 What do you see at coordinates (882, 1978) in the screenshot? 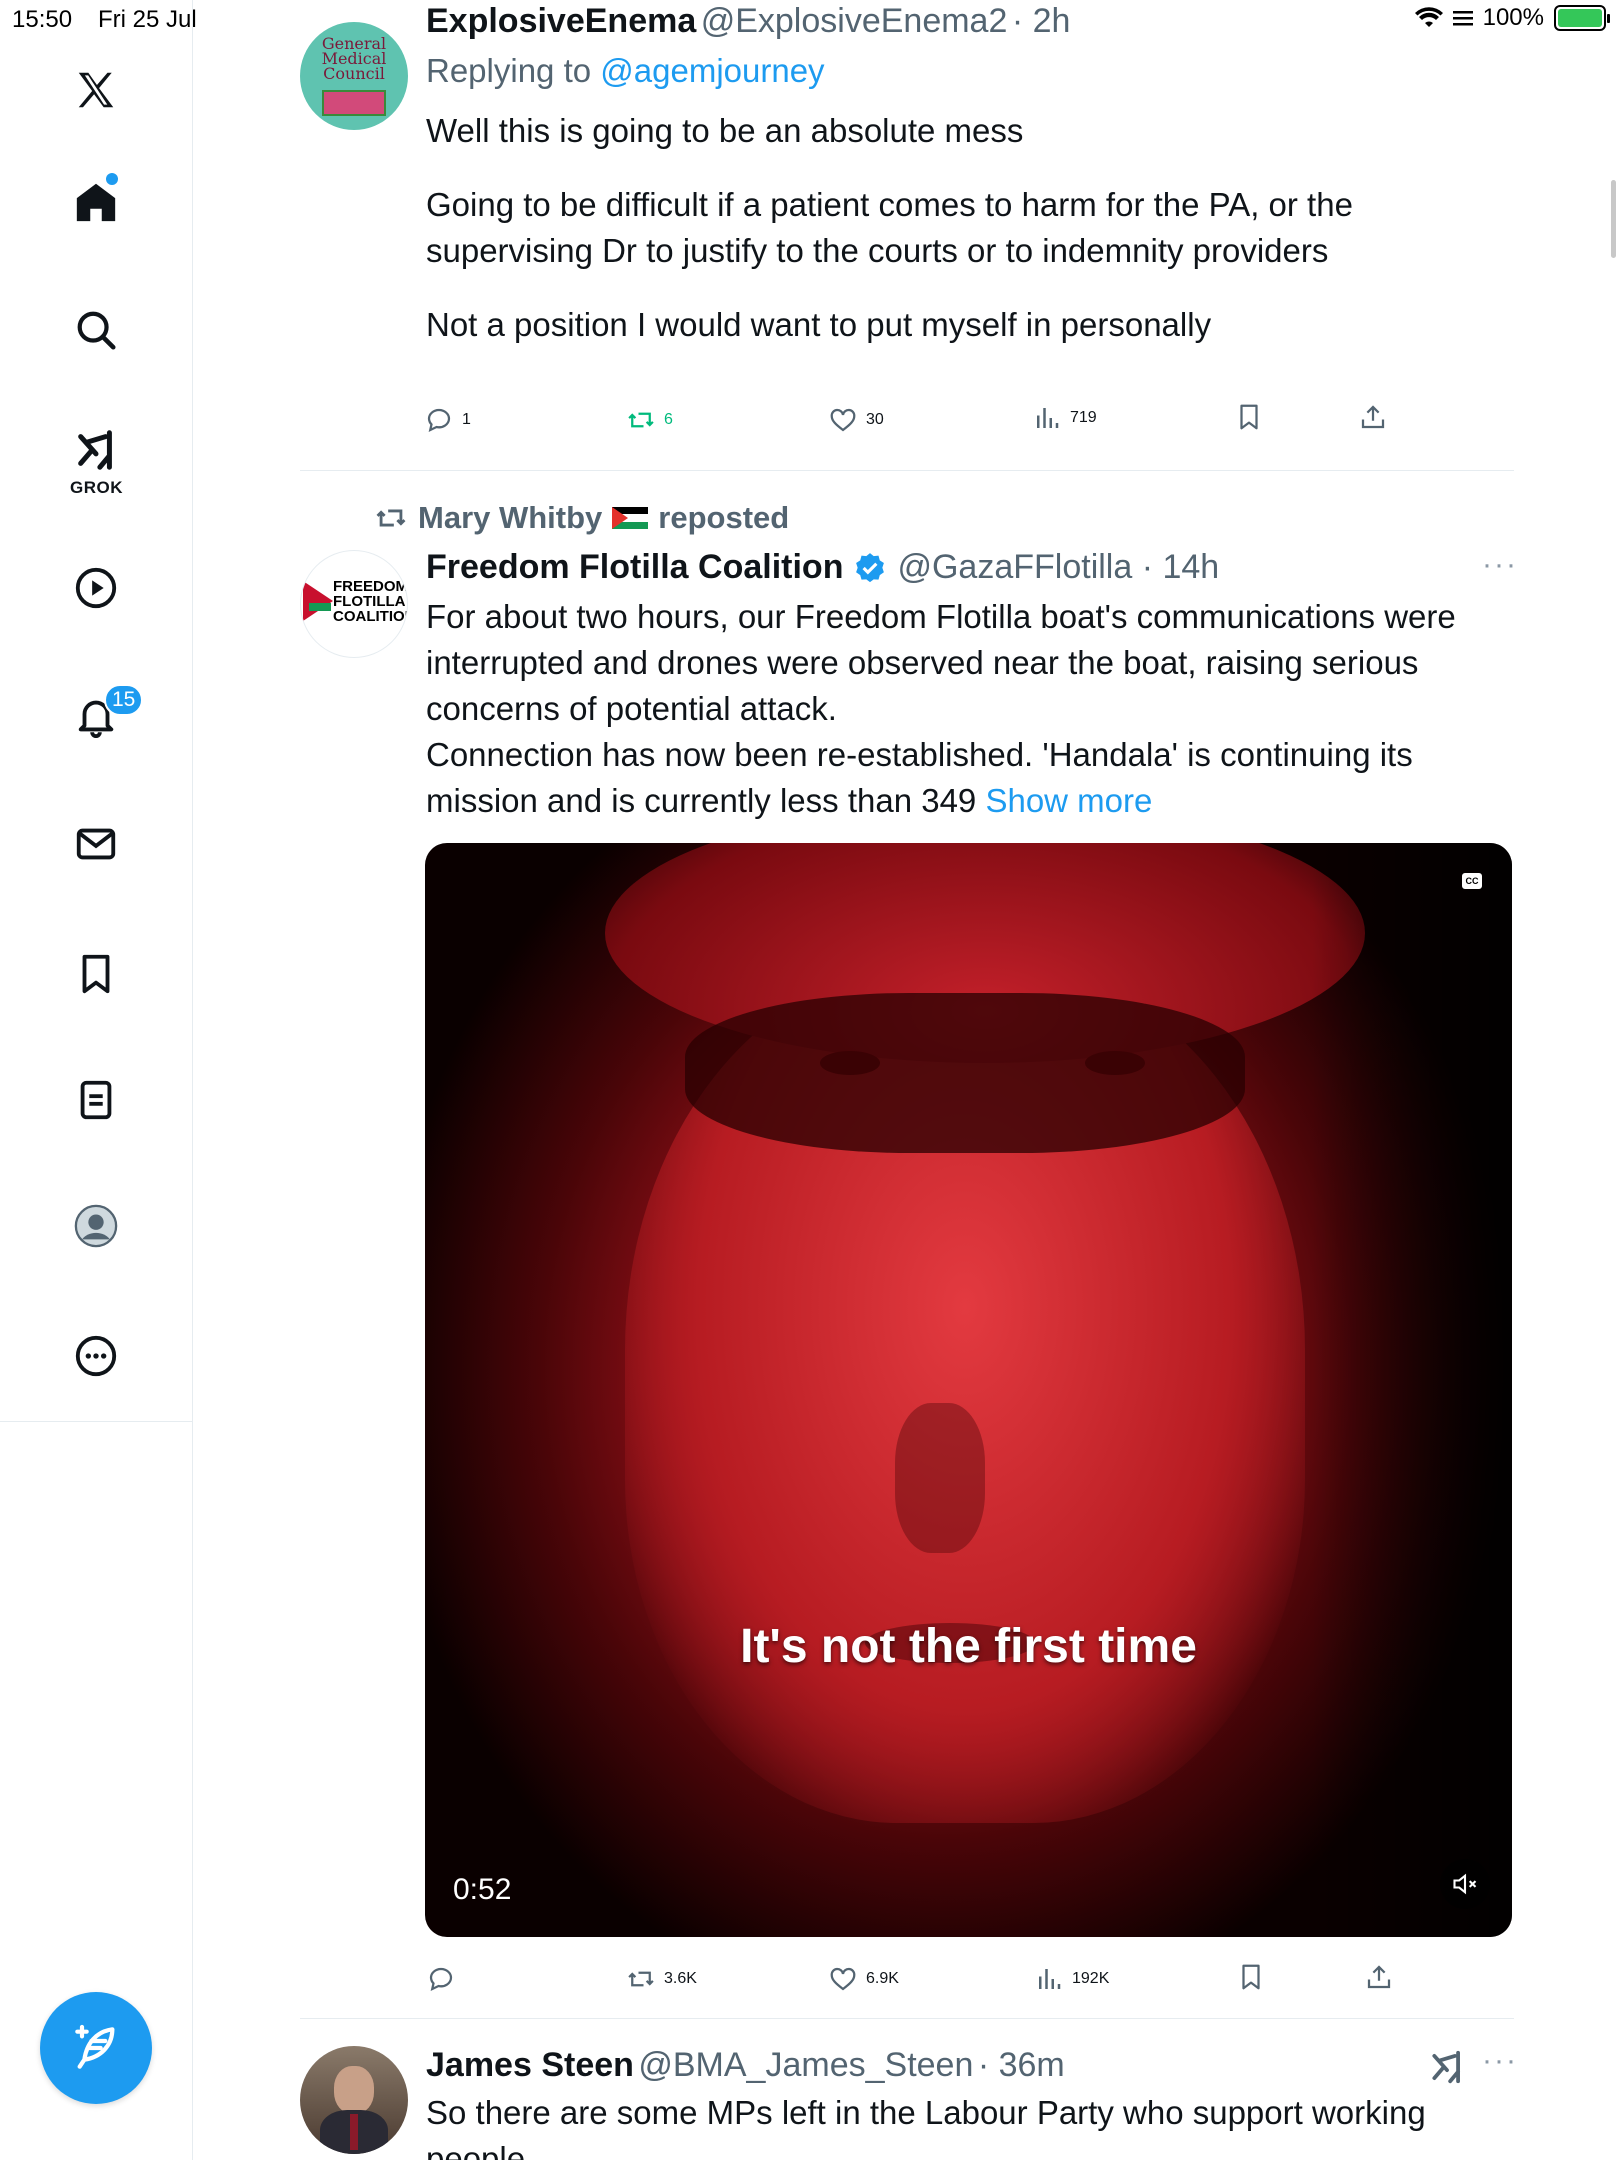
I see `like-count: 6.9K` at bounding box center [882, 1978].